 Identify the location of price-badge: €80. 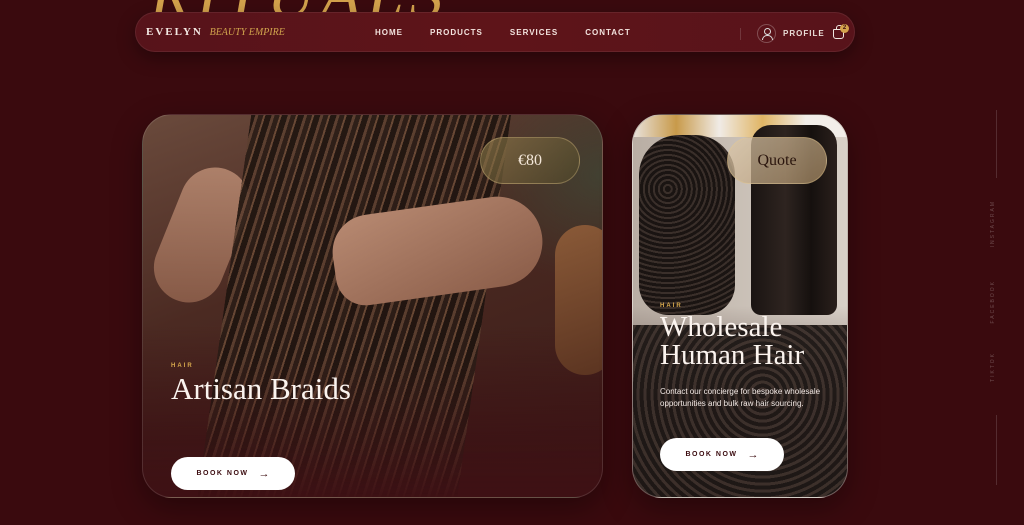
(530, 160).